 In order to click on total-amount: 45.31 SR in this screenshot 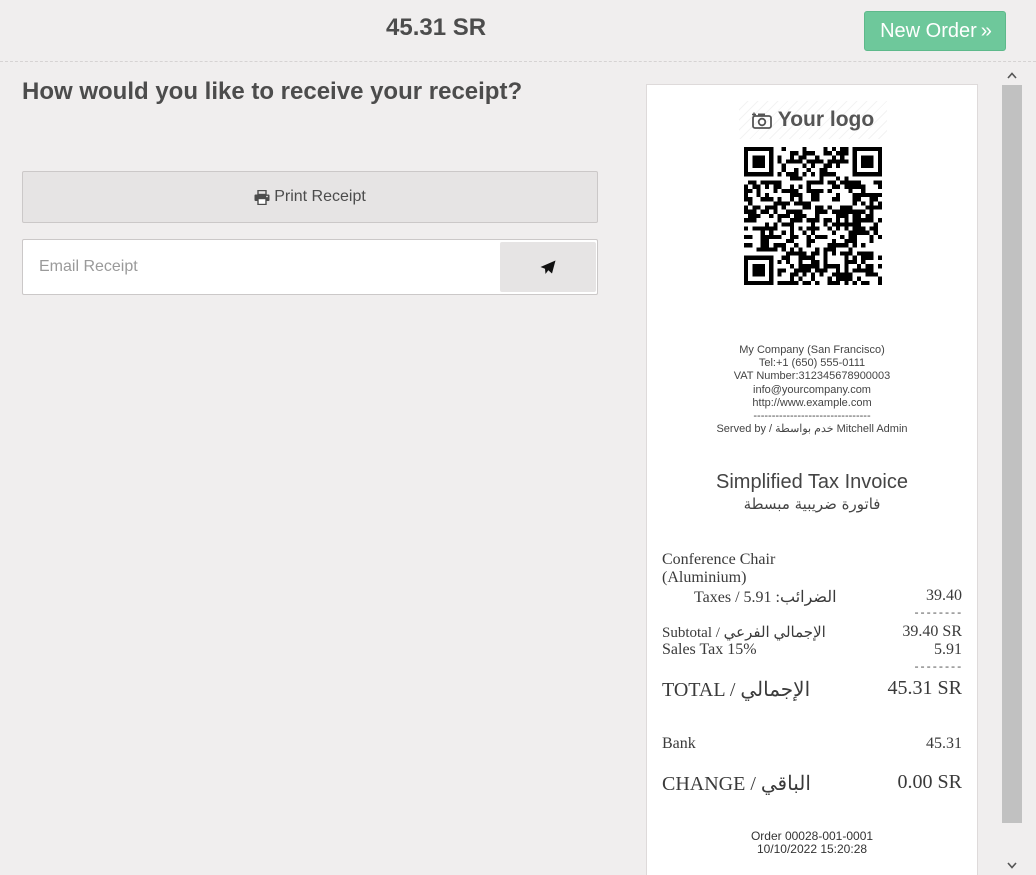, I will do `click(436, 27)`.